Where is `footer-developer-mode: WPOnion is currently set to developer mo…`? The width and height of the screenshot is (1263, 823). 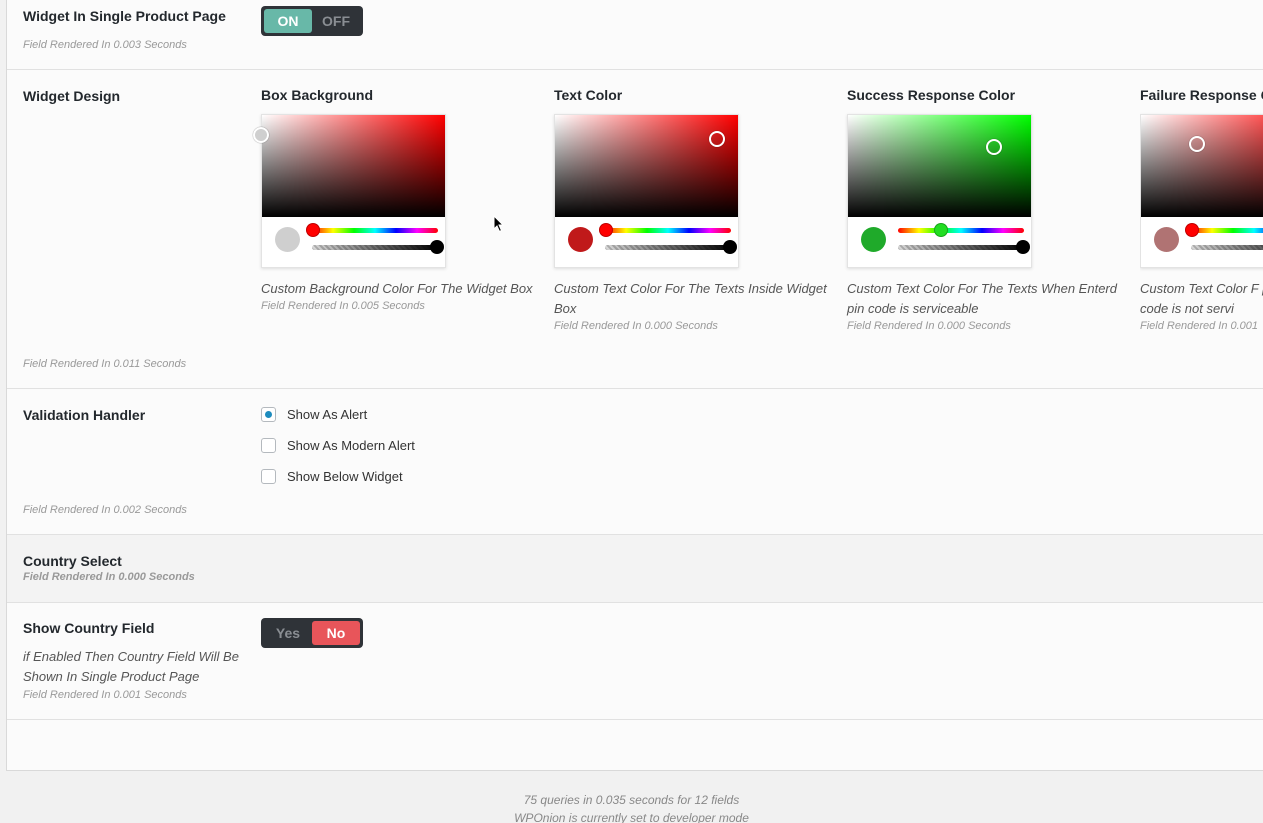
footer-developer-mode: WPOnion is currently set to developer mo… is located at coordinates (631, 817).